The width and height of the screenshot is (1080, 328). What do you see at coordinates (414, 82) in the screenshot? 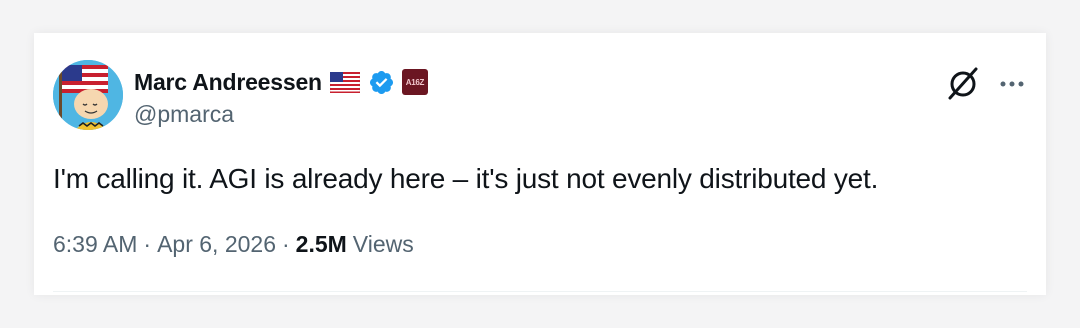
I see `affiliate-badge-a16z: A16Z` at bounding box center [414, 82].